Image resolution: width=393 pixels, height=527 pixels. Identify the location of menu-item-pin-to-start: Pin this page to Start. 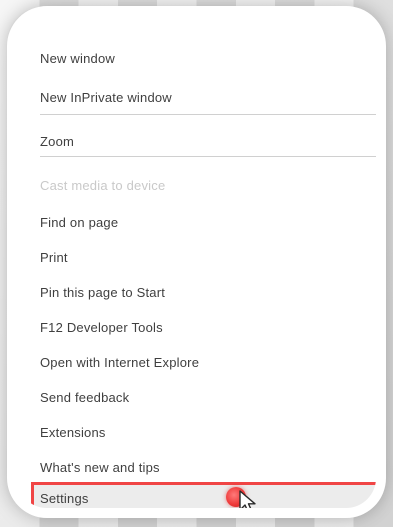
(208, 292).